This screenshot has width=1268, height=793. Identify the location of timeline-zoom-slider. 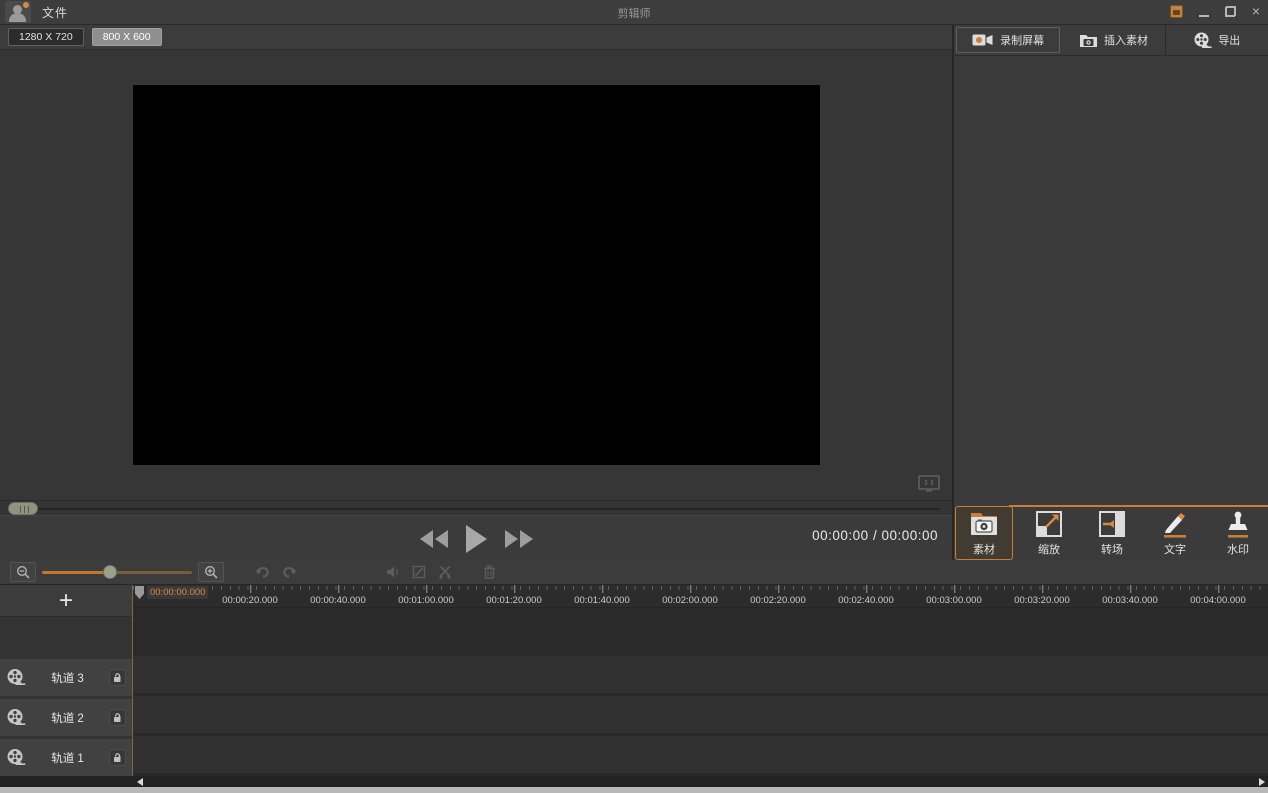
(117, 572).